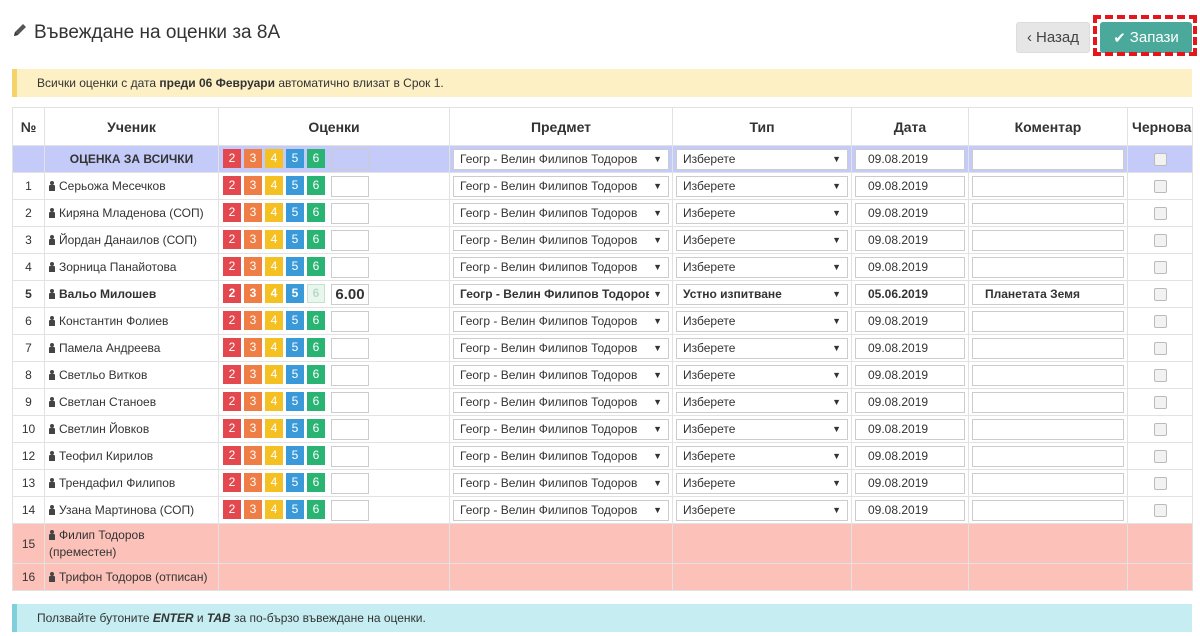  What do you see at coordinates (1048, 294) in the screenshot?
I see `comment-input: Планетата Земя` at bounding box center [1048, 294].